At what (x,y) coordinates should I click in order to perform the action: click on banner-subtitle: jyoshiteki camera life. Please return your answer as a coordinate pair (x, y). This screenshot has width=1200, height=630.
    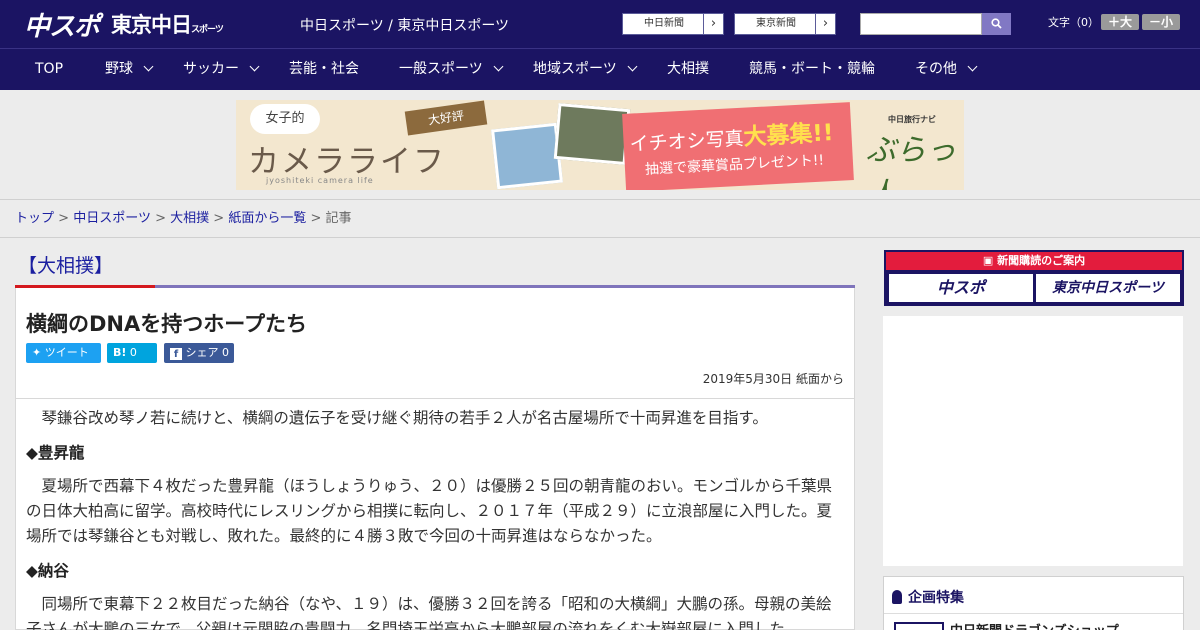
    Looking at the image, I should click on (320, 180).